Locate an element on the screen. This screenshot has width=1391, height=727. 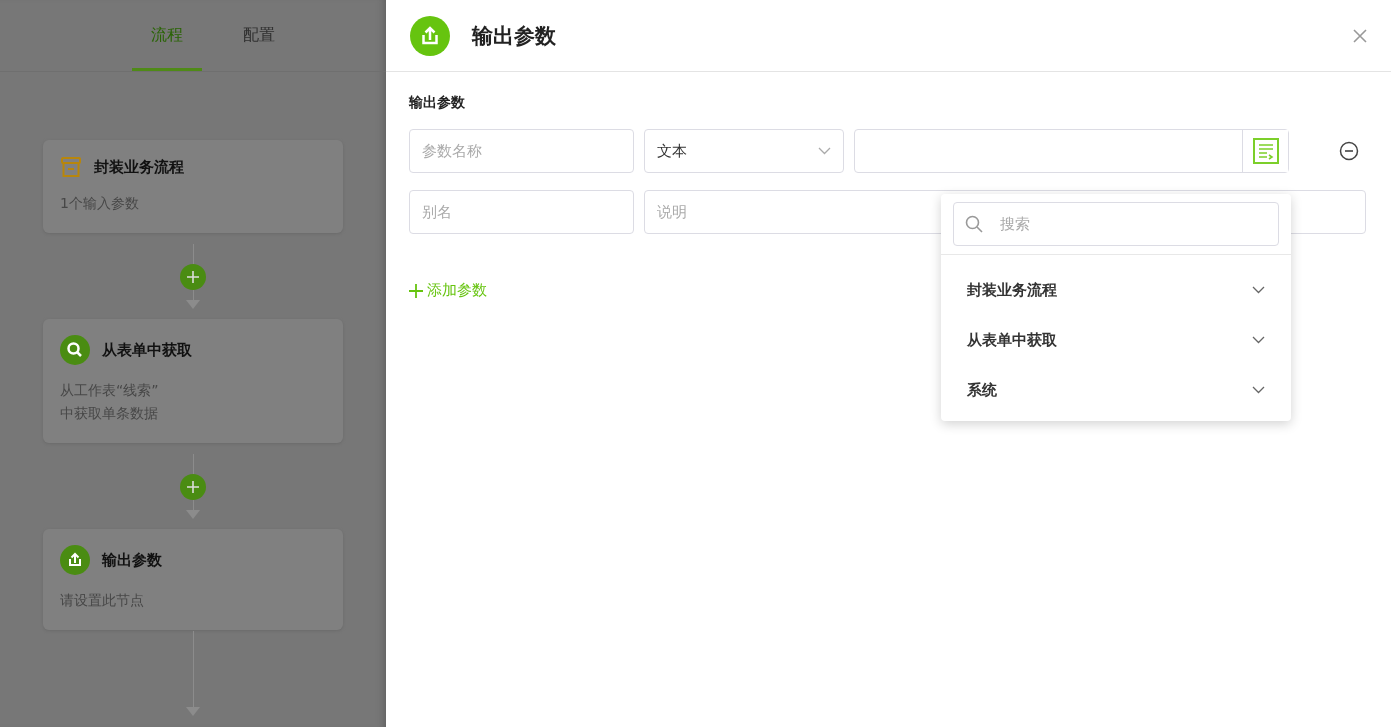
node-title: 输出参数 is located at coordinates (132, 560).